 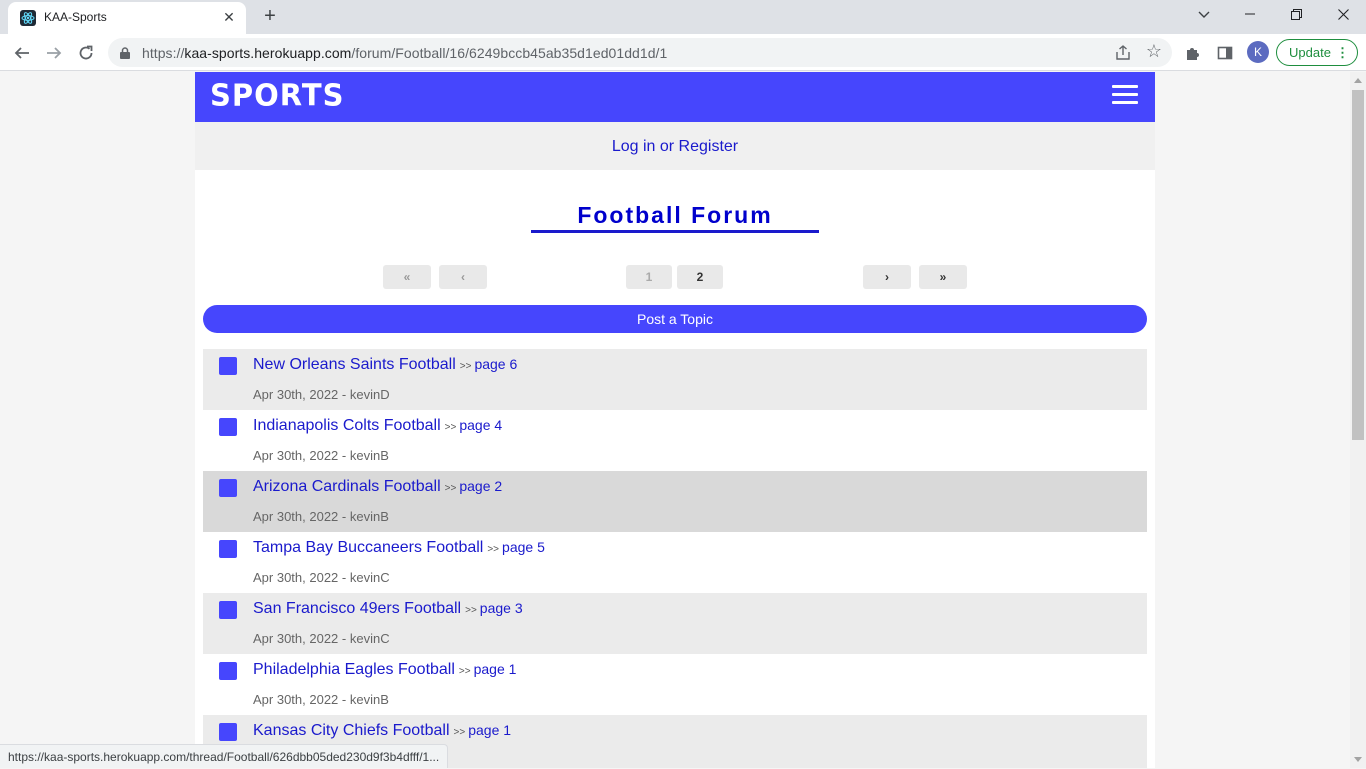 What do you see at coordinates (480, 425) in the screenshot?
I see `topic-page-link: page 4` at bounding box center [480, 425].